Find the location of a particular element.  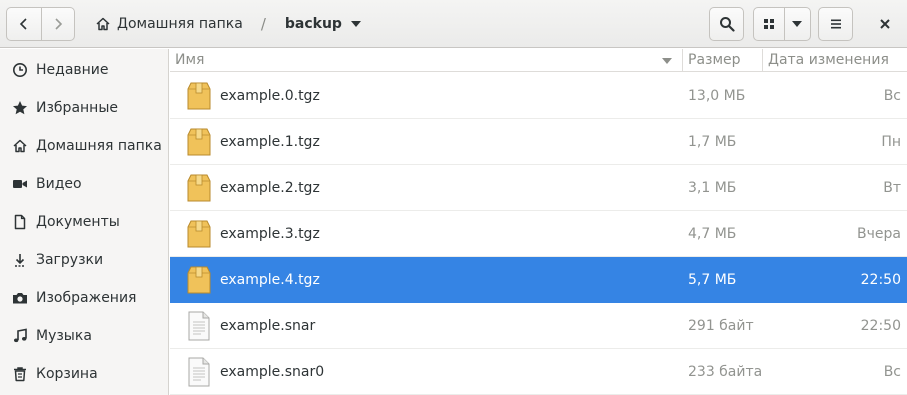

column-header: Имя Размер Дата изменения is located at coordinates (538, 60).